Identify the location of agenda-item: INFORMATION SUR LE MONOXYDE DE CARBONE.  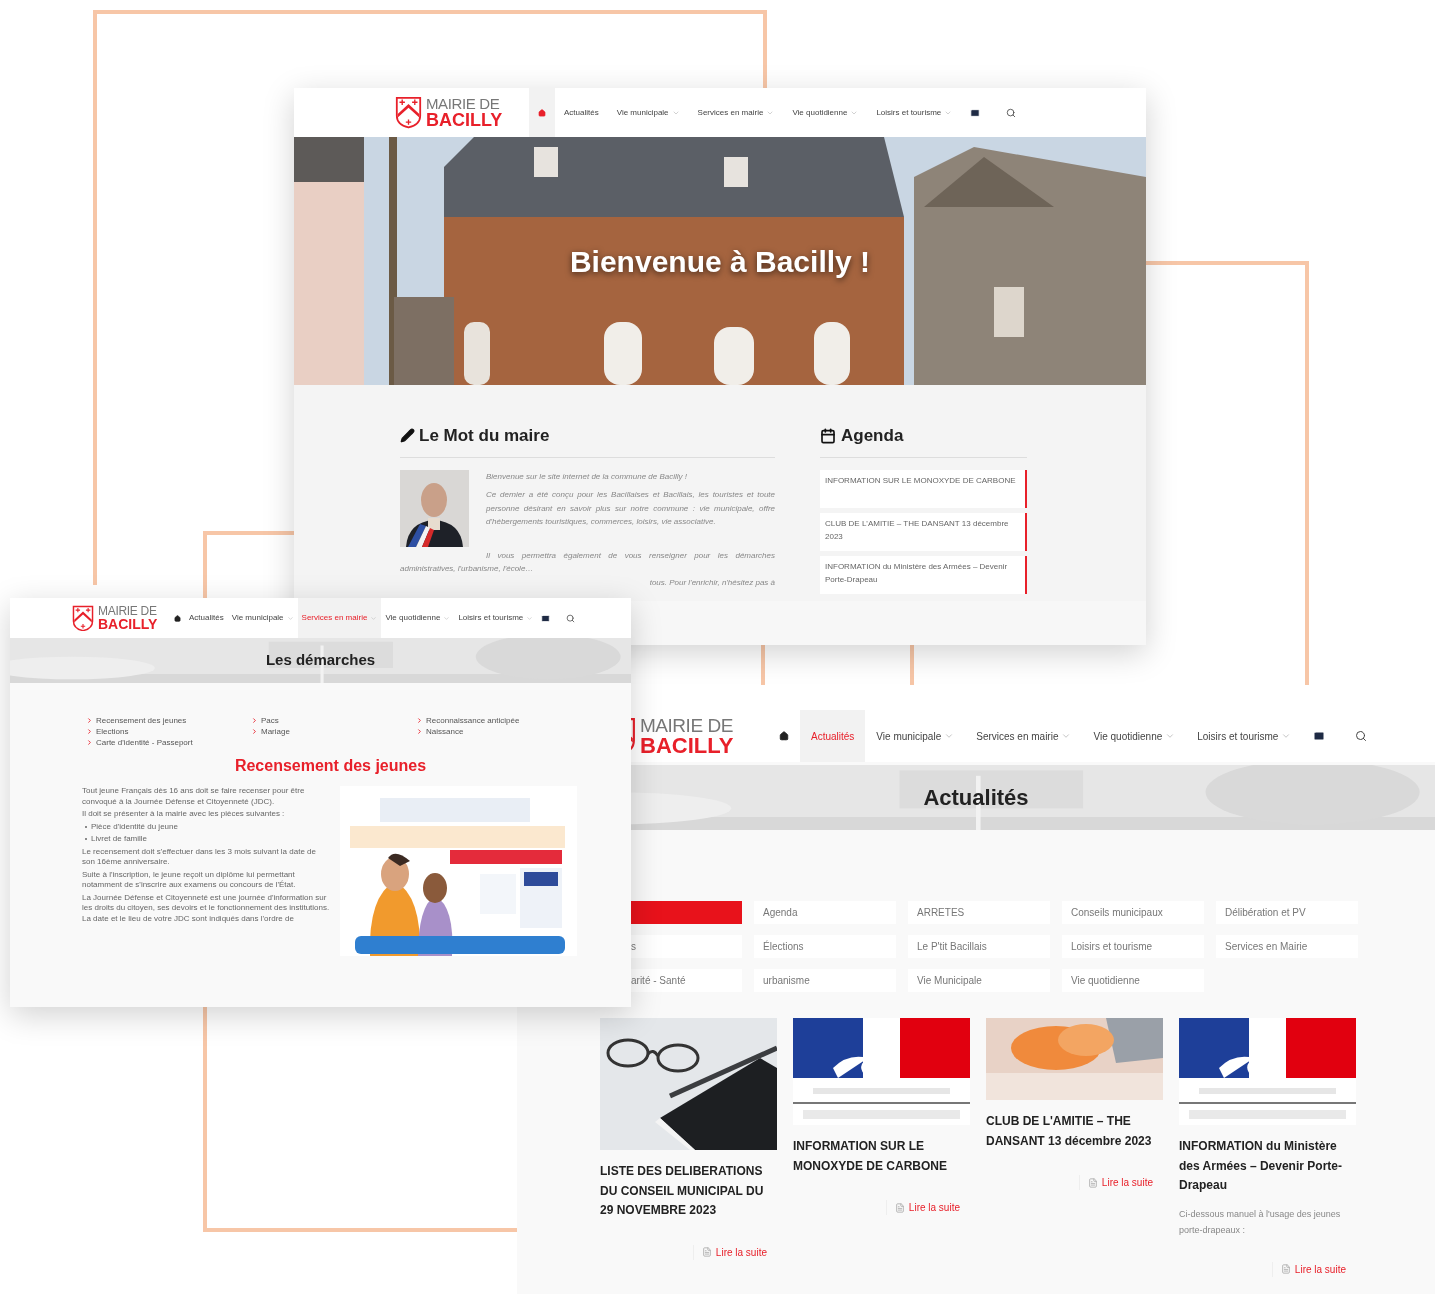
(923, 488).